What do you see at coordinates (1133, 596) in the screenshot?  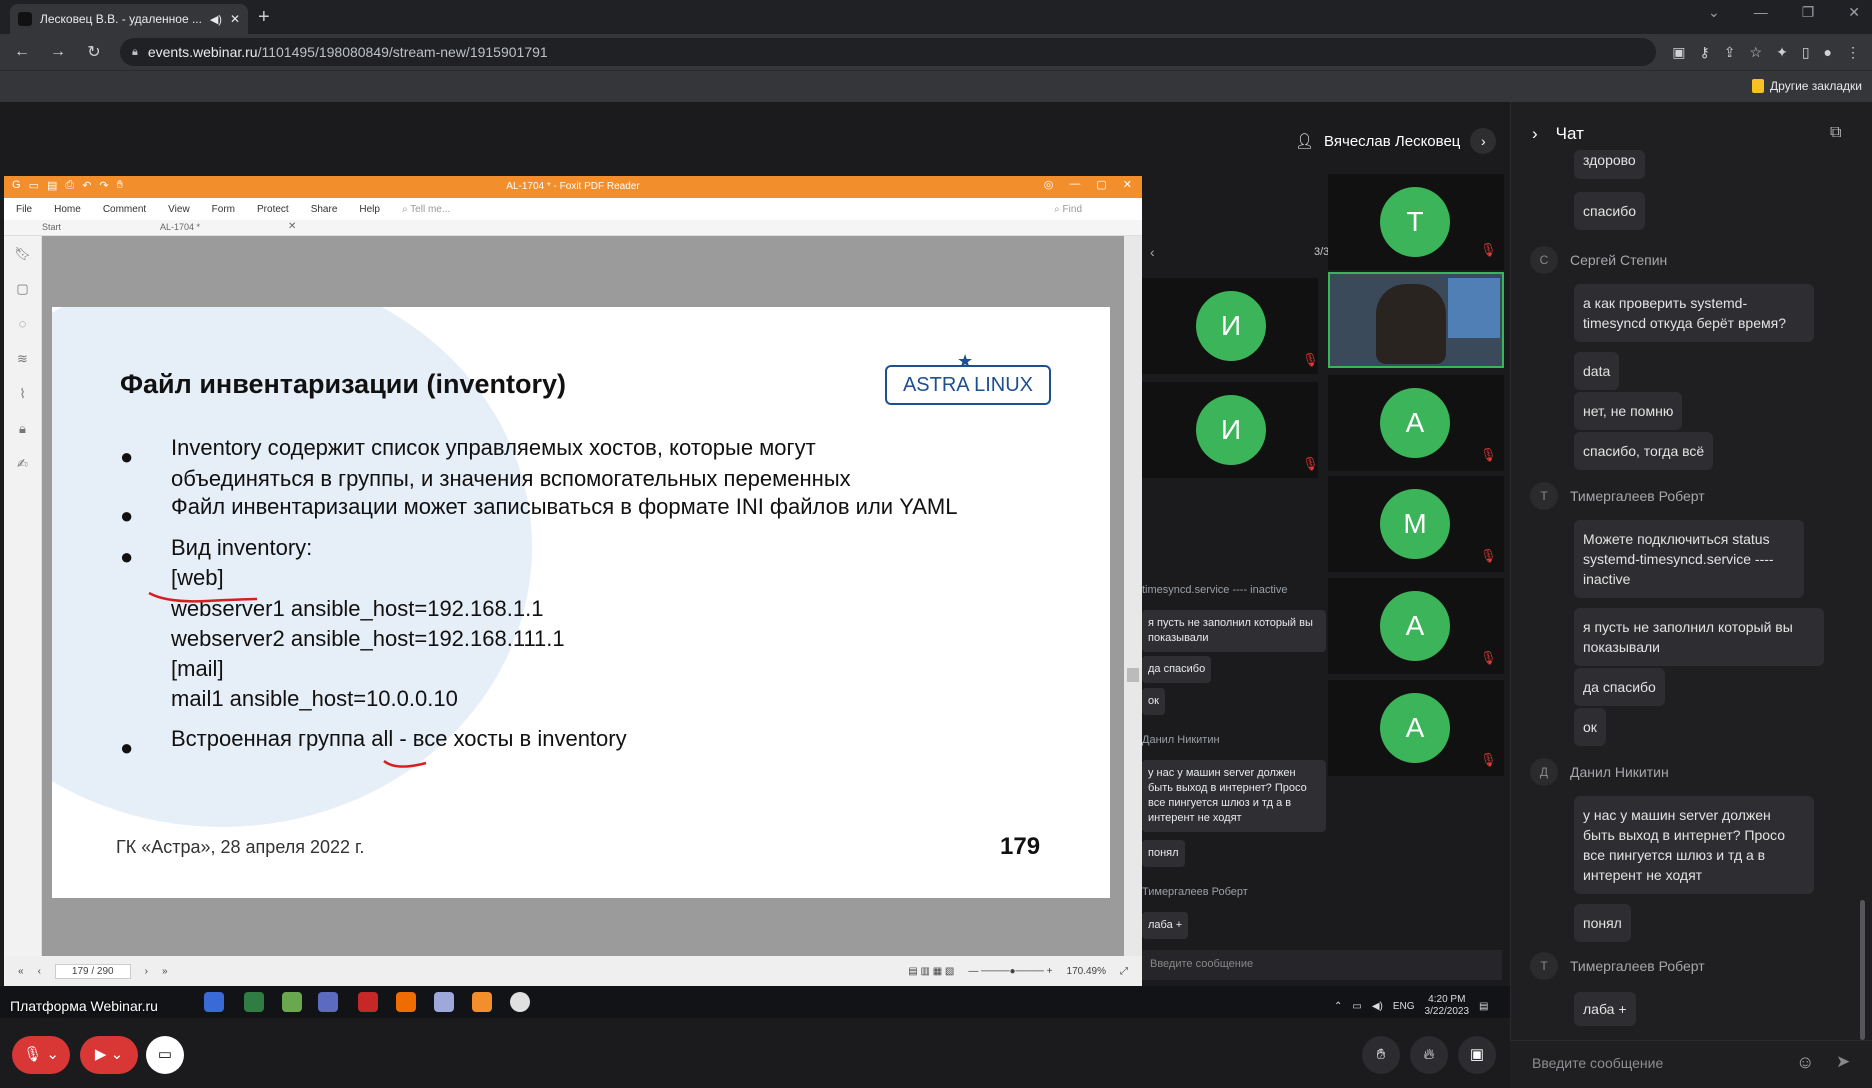 I see `foxit-scrollbar` at bounding box center [1133, 596].